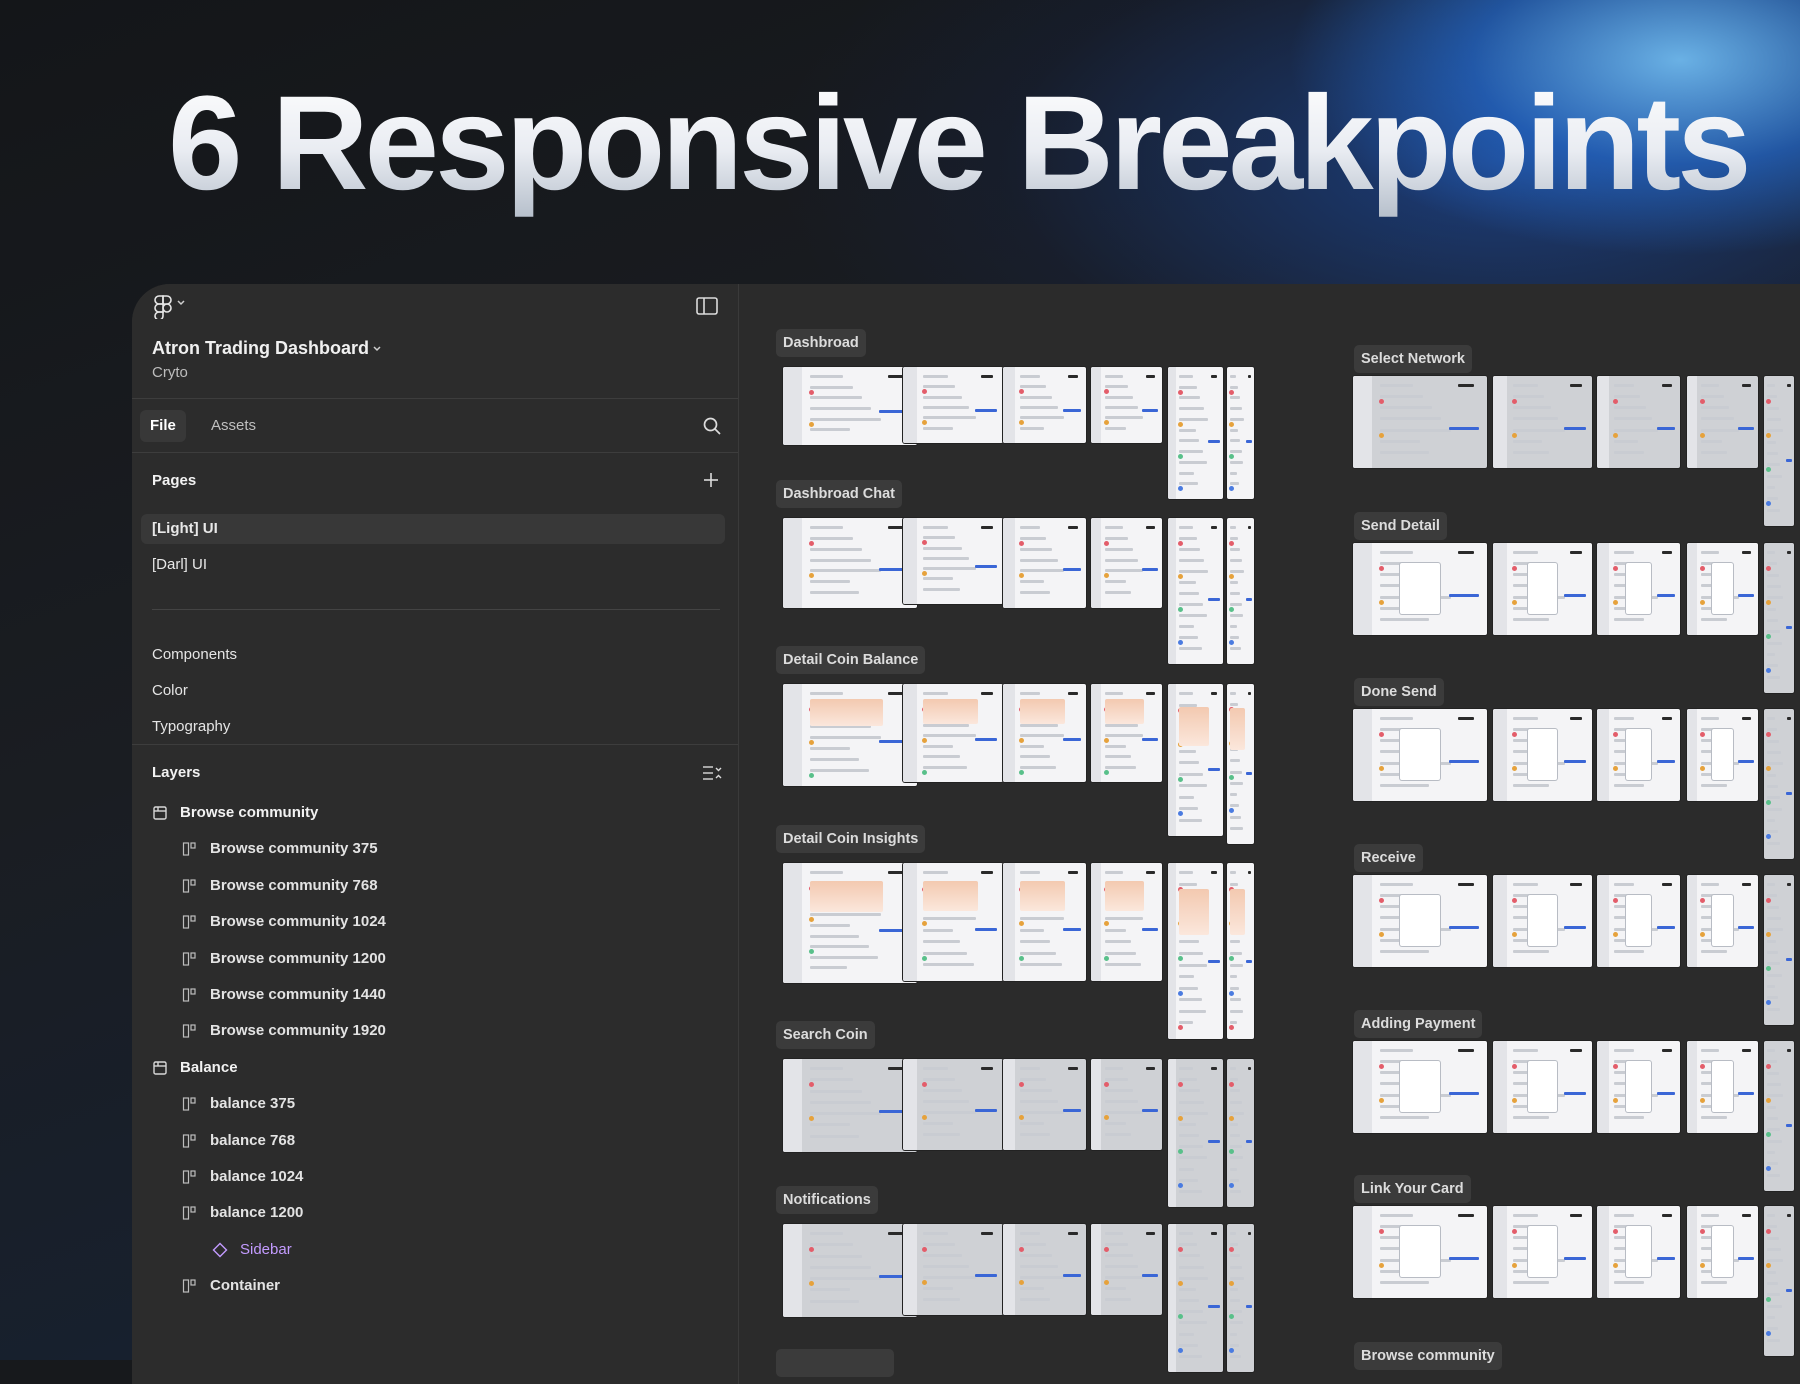 The width and height of the screenshot is (1800, 1384). Describe the element at coordinates (839, 494) in the screenshot. I see `section-label: Dashbroad Chat` at that location.